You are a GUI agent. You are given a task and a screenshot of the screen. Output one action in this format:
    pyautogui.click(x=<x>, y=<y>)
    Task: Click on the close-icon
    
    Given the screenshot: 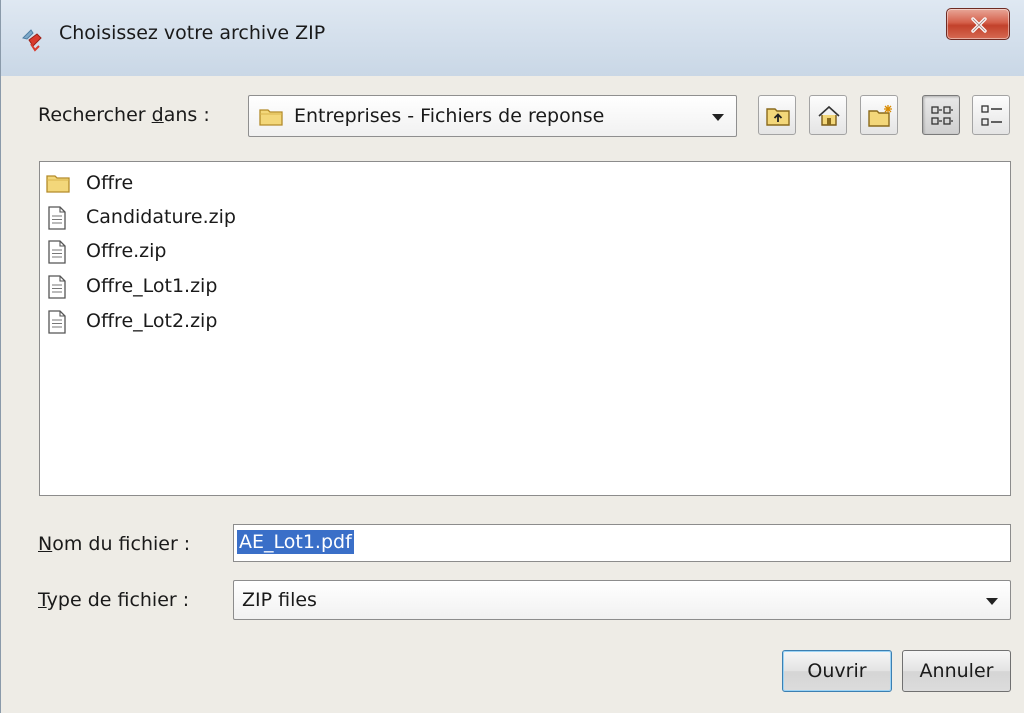 What is the action you would take?
    pyautogui.click(x=979, y=25)
    